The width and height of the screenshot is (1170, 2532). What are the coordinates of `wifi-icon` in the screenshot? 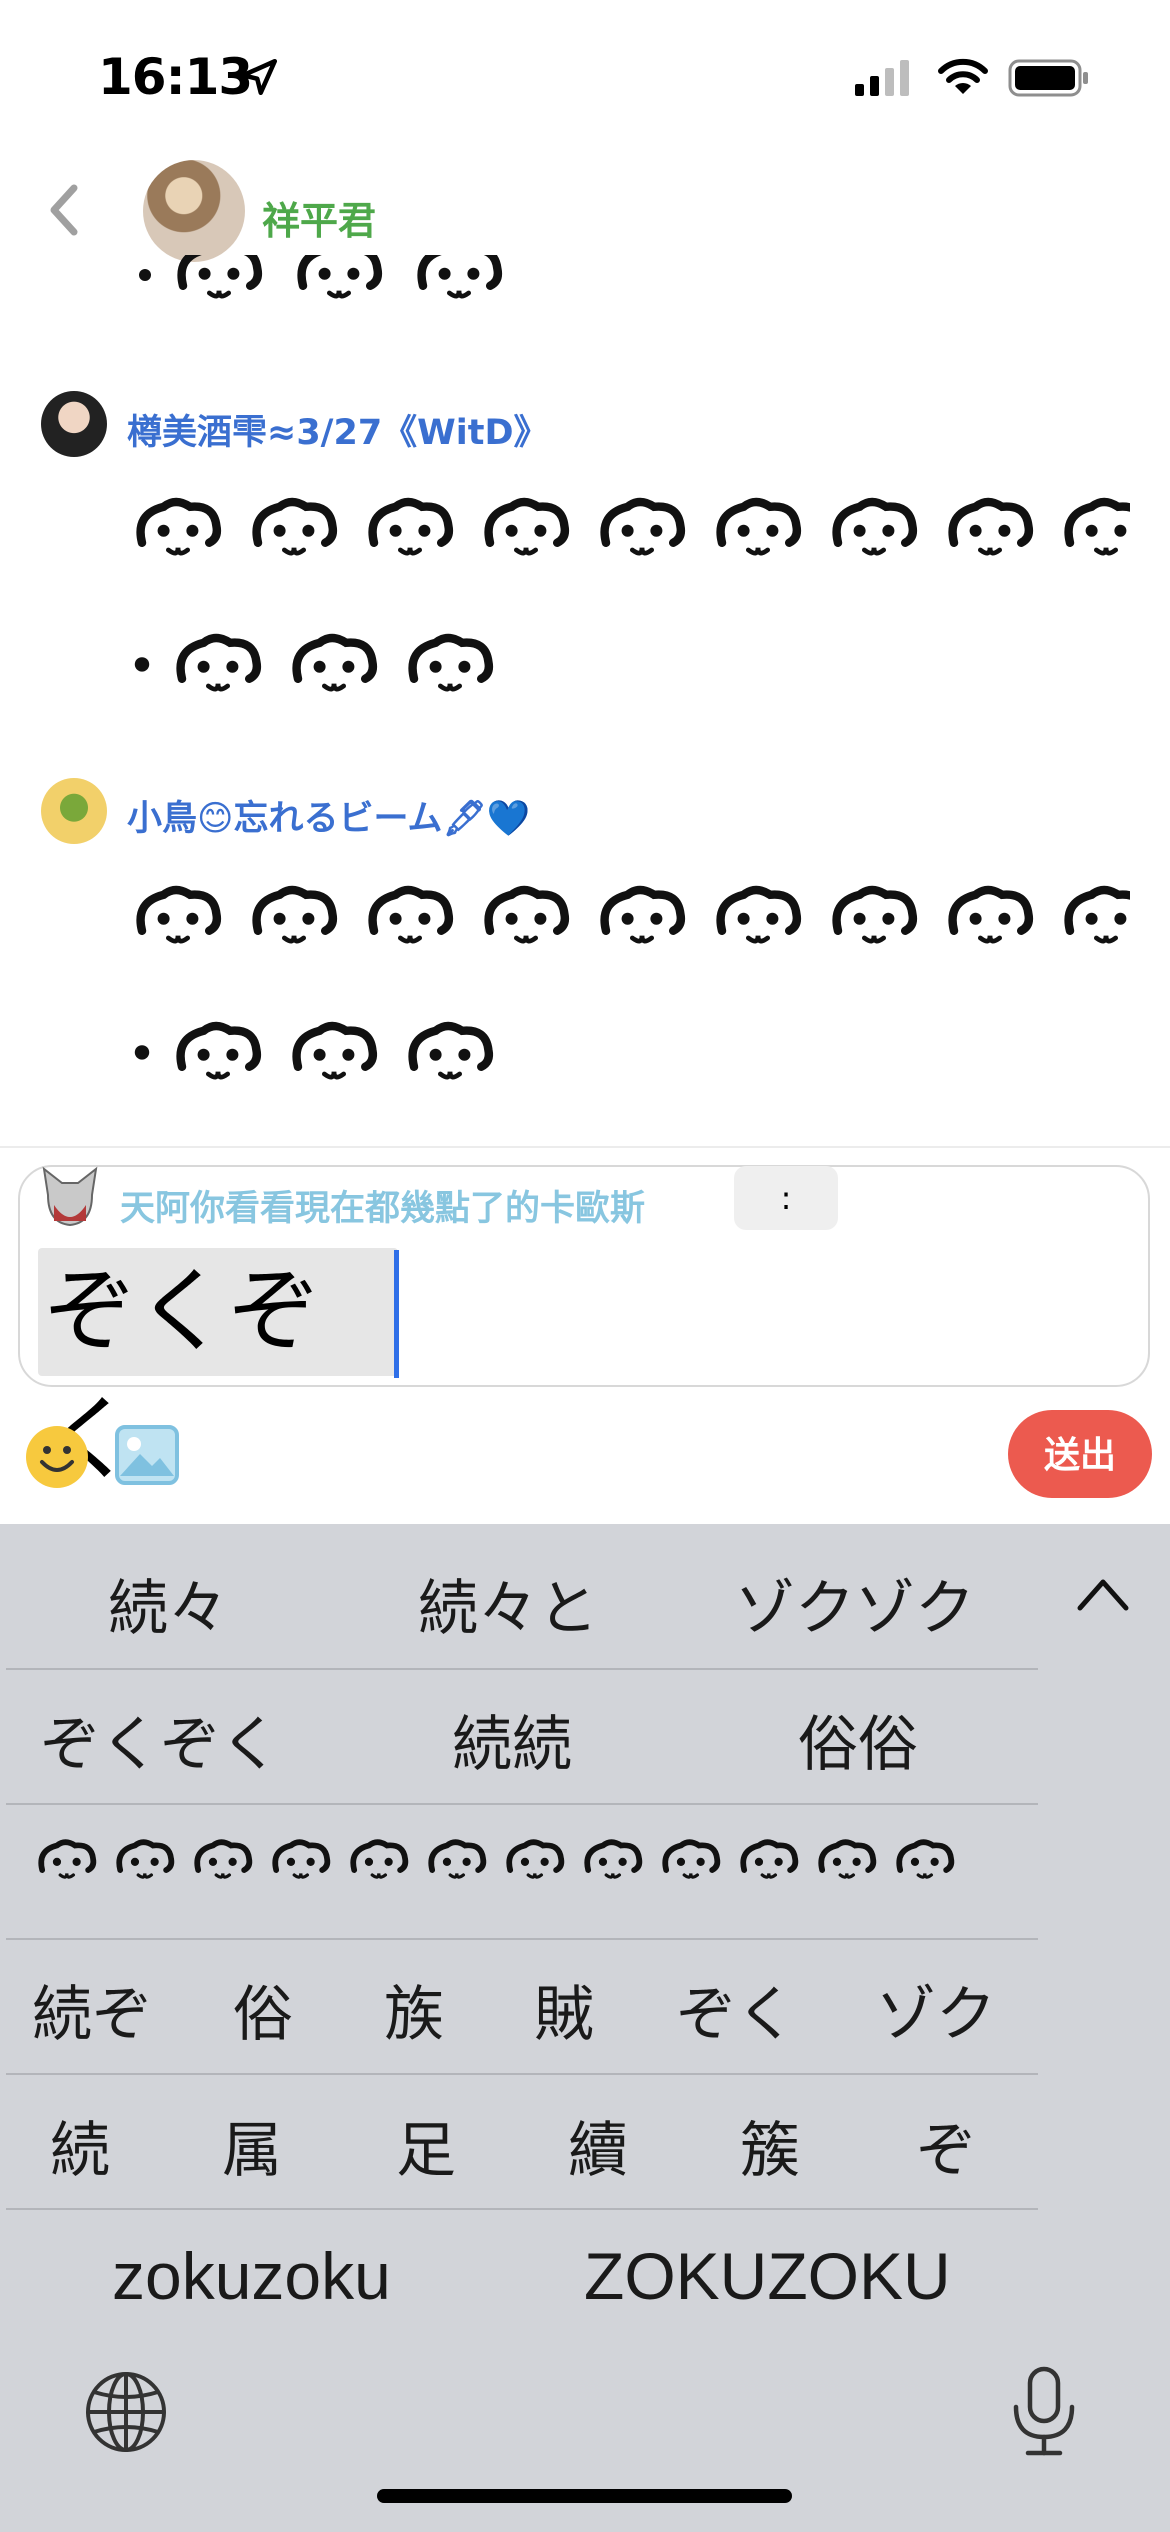 It's located at (963, 76).